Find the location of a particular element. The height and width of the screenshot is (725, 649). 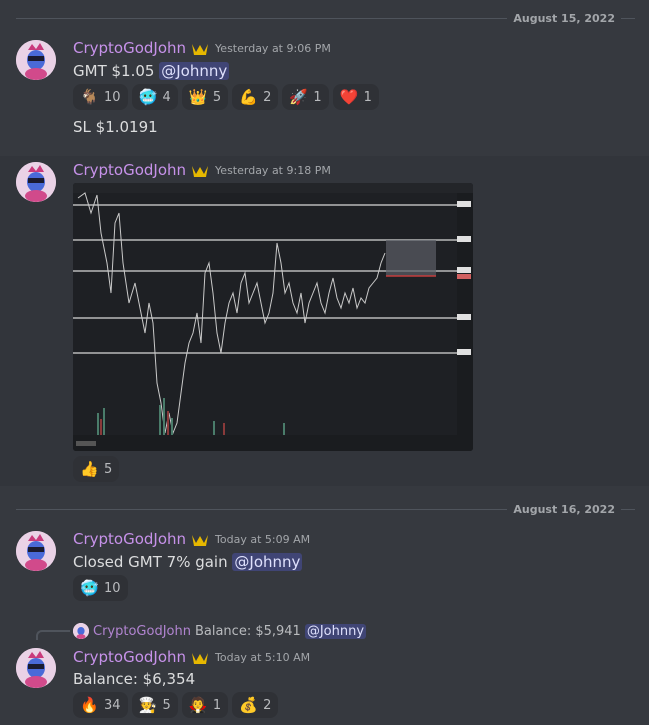

reply-spine is located at coordinates (53, 635).